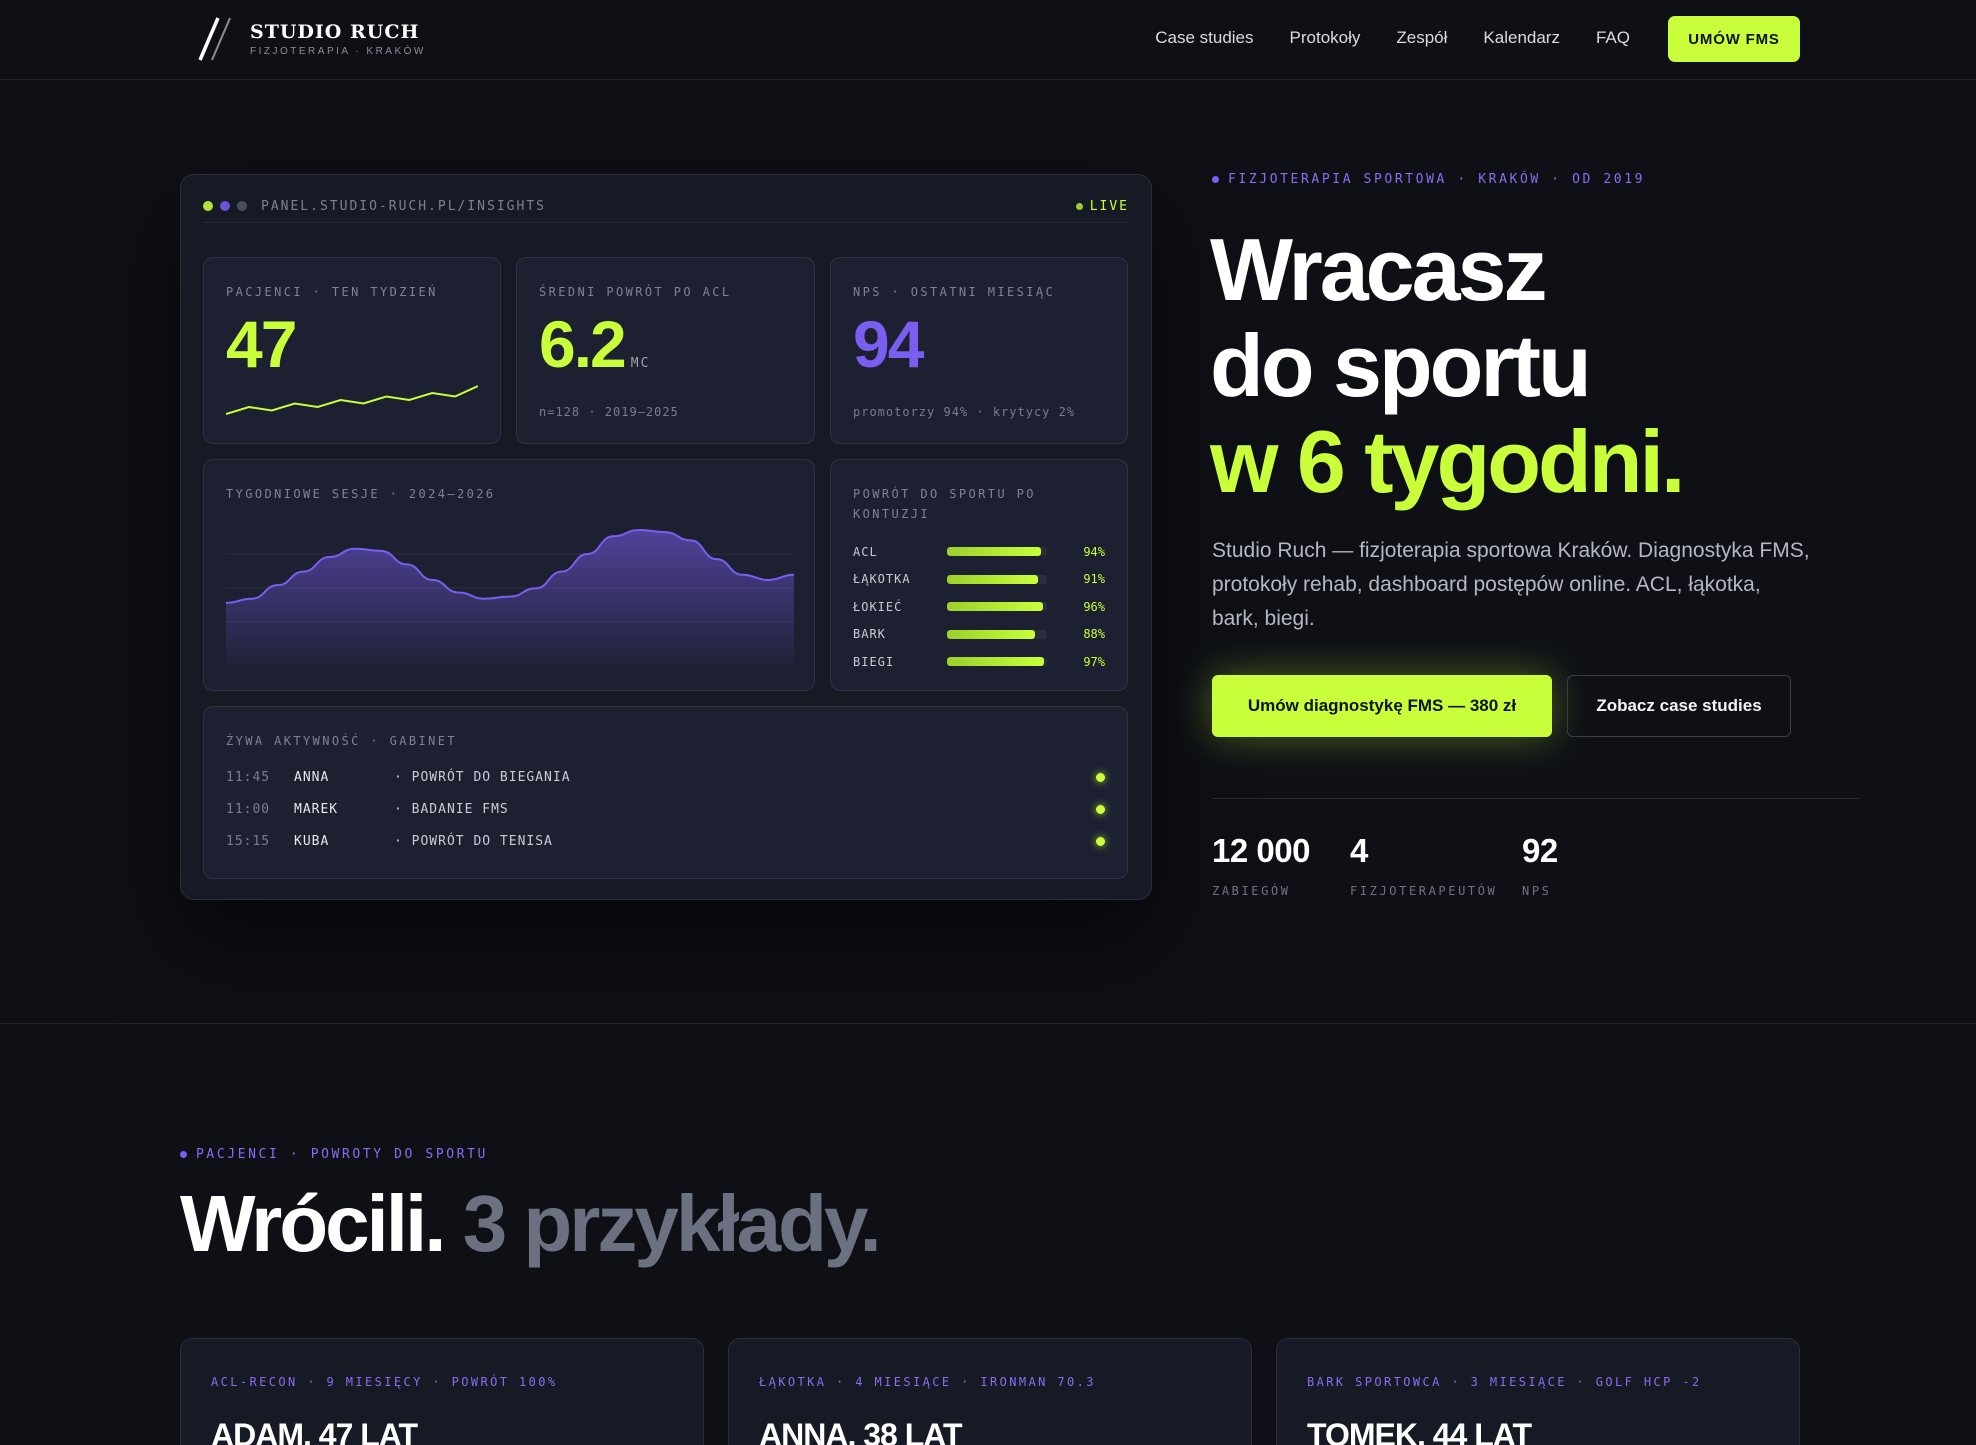 Image resolution: width=1976 pixels, height=1445 pixels. I want to click on dashboard-titlebar: PANEL.STUDIO-RUCH.PL/INSIGHTS LIVE, so click(666, 210).